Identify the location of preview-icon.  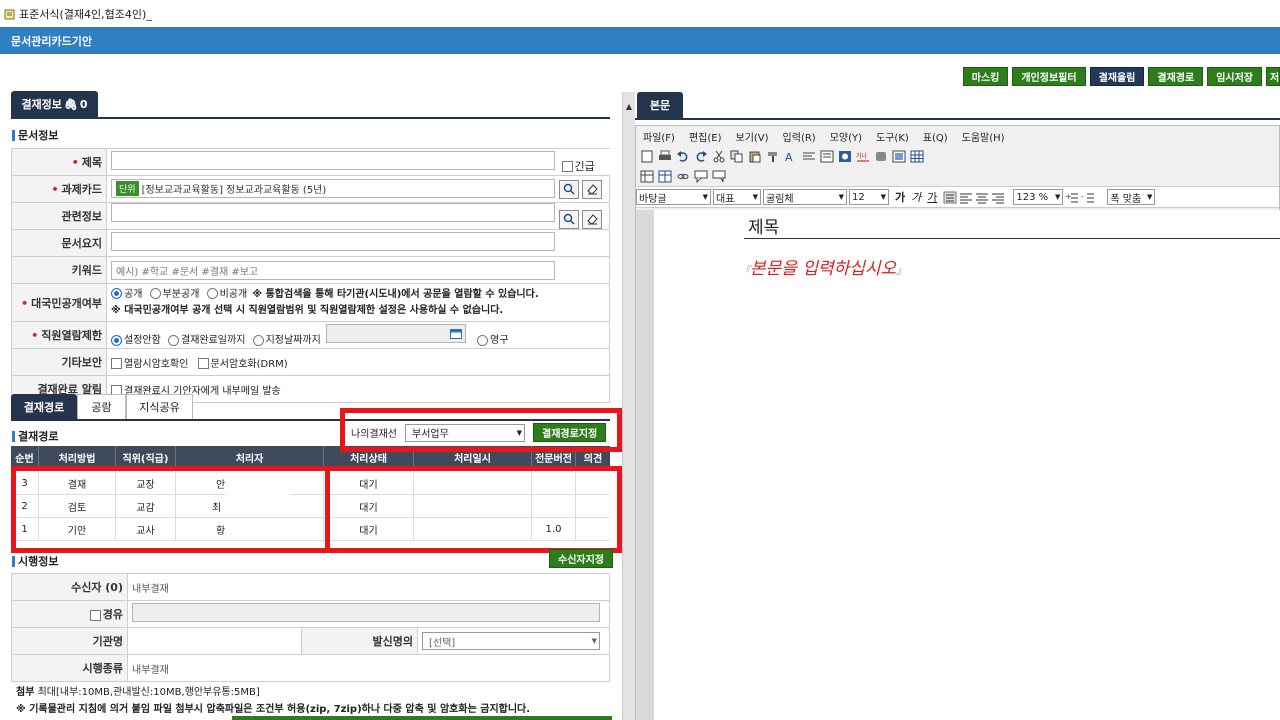
(647, 156).